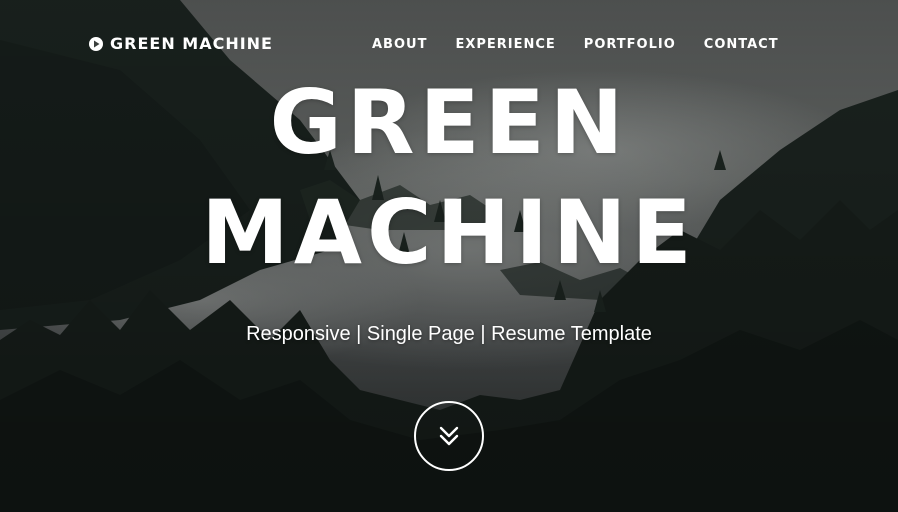 The width and height of the screenshot is (898, 512). What do you see at coordinates (191, 43) in the screenshot?
I see `brand-name: GREEN MACHINE` at bounding box center [191, 43].